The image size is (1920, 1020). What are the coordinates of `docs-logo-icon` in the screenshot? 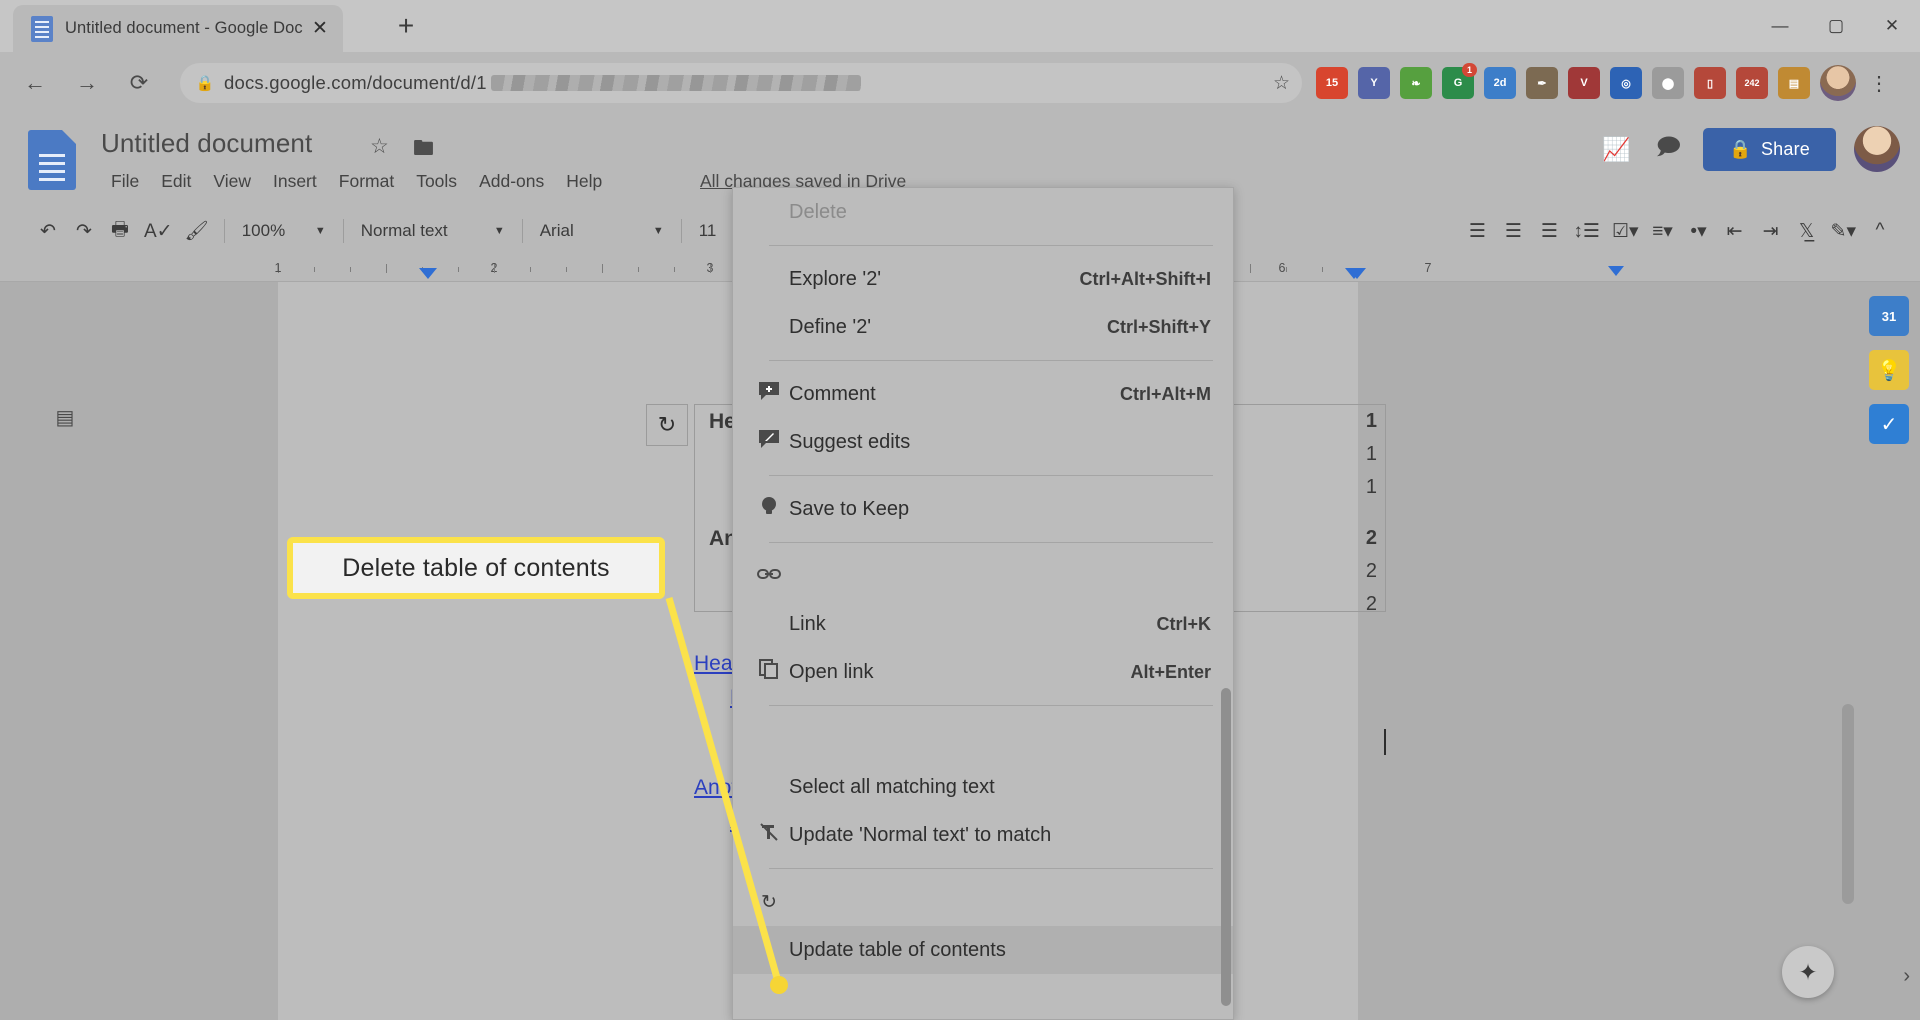 It's located at (52, 160).